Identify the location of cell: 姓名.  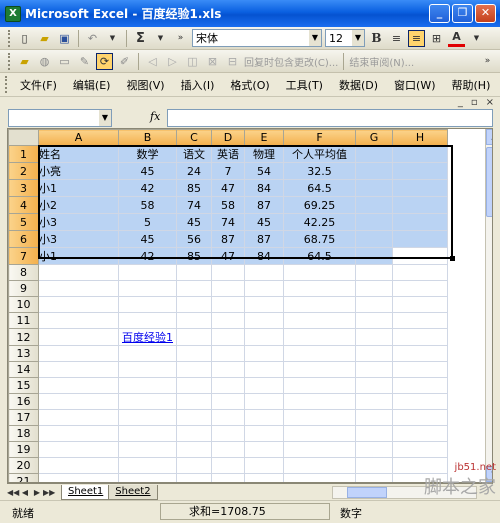
(78, 154).